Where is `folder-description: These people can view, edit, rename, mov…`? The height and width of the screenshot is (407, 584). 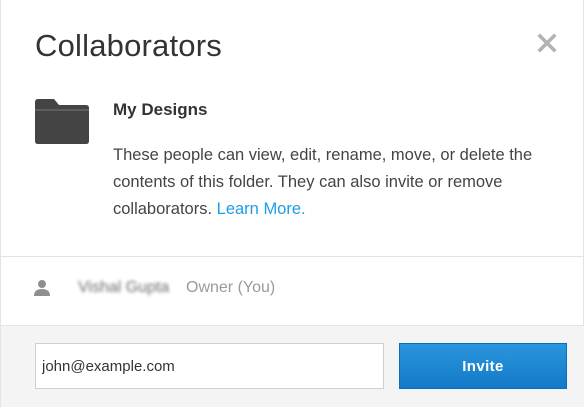 folder-description: These people can view, edit, rename, mov… is located at coordinates (323, 182).